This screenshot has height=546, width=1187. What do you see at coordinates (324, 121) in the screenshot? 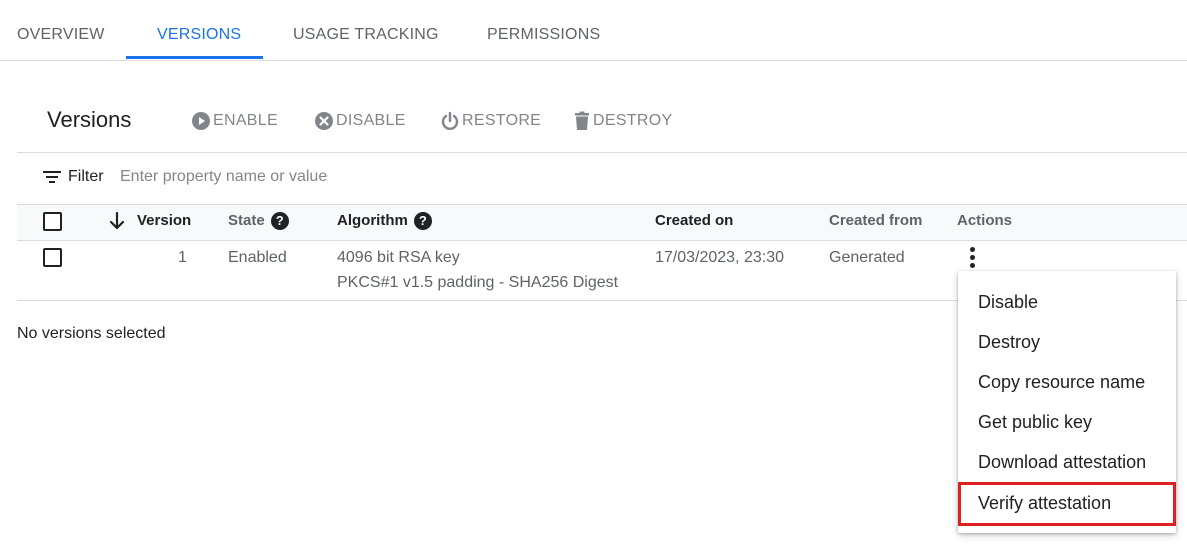
I see `cancel-circle-icon` at bounding box center [324, 121].